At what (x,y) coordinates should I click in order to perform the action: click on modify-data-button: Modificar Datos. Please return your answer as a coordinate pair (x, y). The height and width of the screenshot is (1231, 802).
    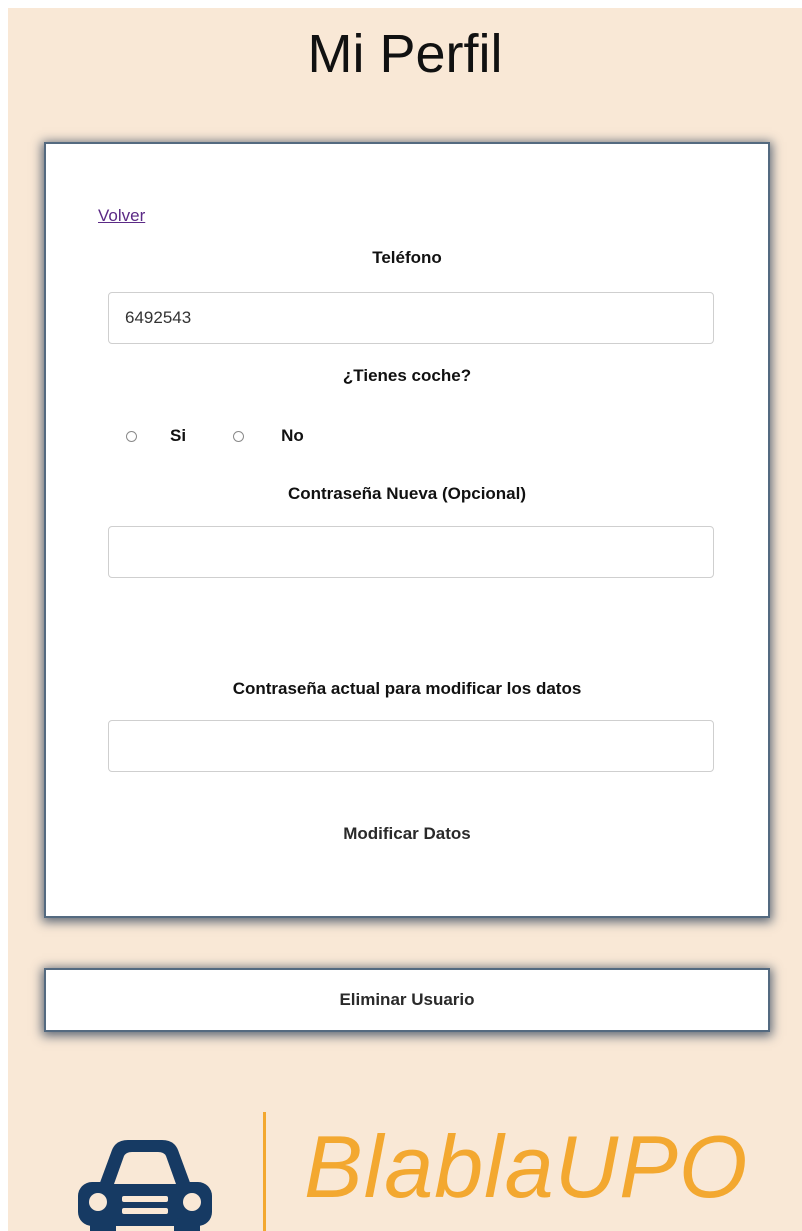
    Looking at the image, I should click on (407, 834).